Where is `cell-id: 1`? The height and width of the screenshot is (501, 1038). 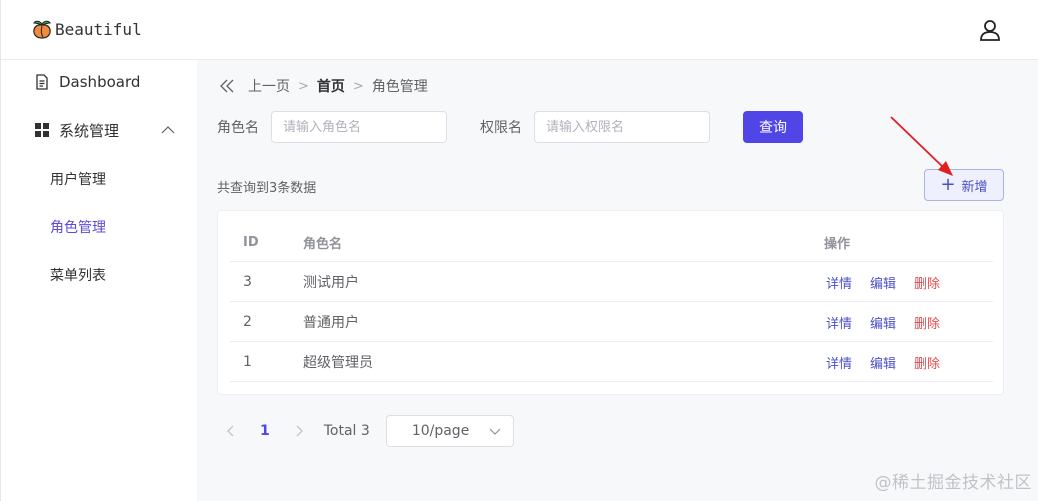 cell-id: 1 is located at coordinates (247, 362).